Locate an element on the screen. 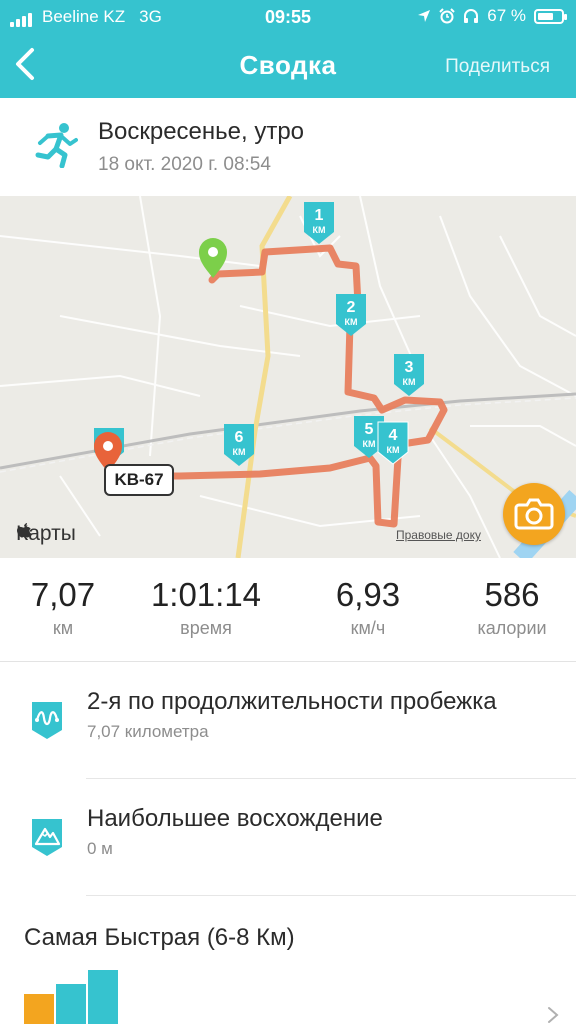  chevron-right-icon is located at coordinates (553, 1015).